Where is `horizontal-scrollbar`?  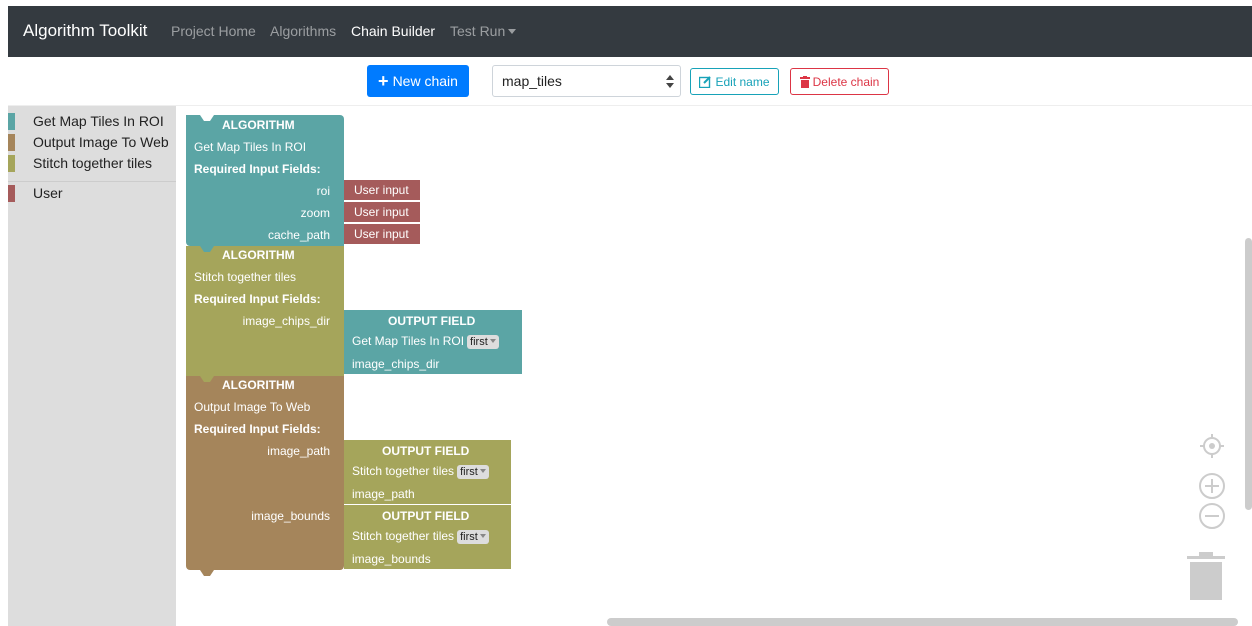
horizontal-scrollbar is located at coordinates (922, 622).